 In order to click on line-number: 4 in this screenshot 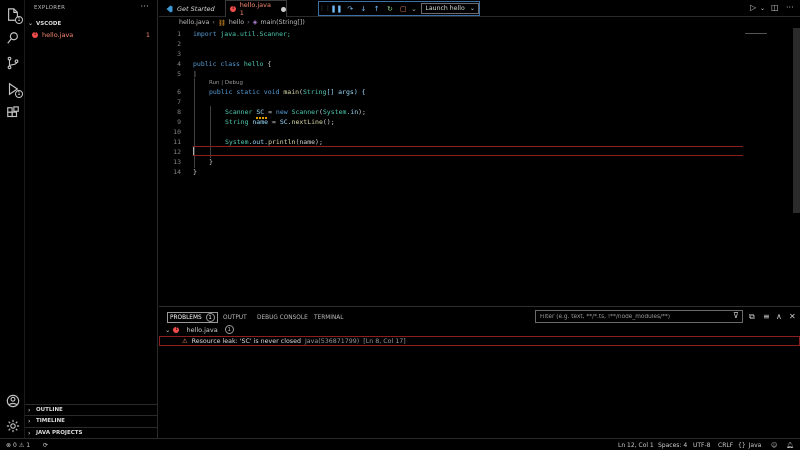, I will do `click(179, 64)`.